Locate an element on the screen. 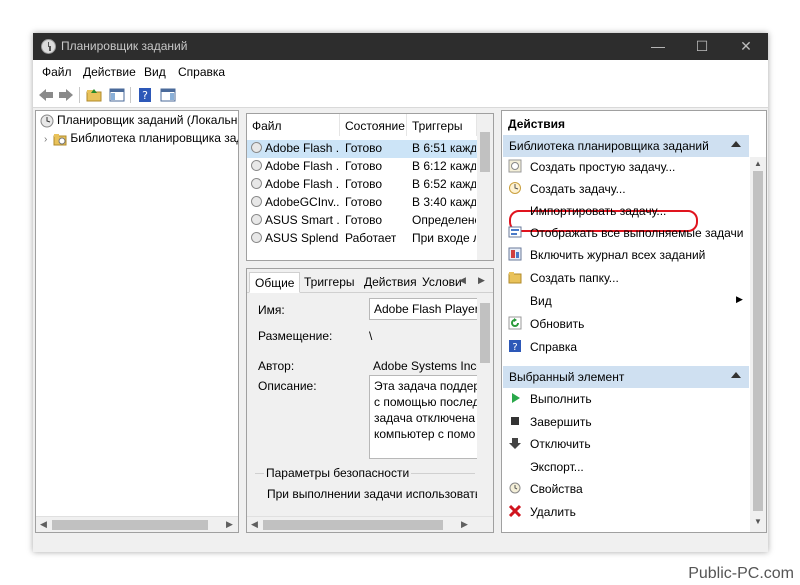 This screenshot has height=585, width=800. properties-icon is located at coordinates (515, 488).